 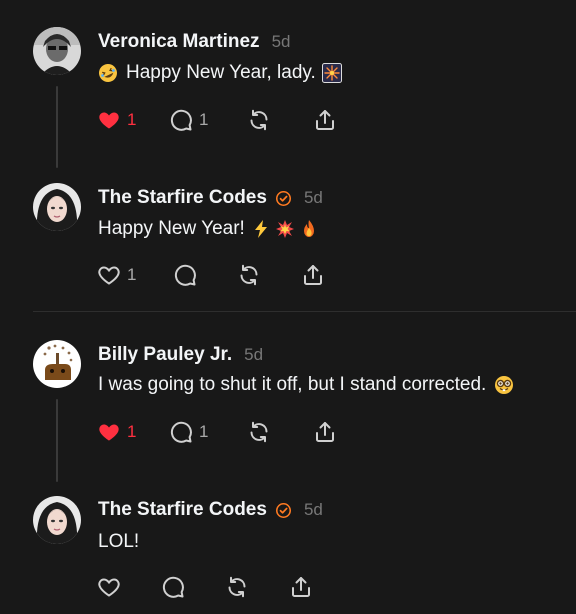 What do you see at coordinates (261, 229) in the screenshot?
I see `lightning-emoji` at bounding box center [261, 229].